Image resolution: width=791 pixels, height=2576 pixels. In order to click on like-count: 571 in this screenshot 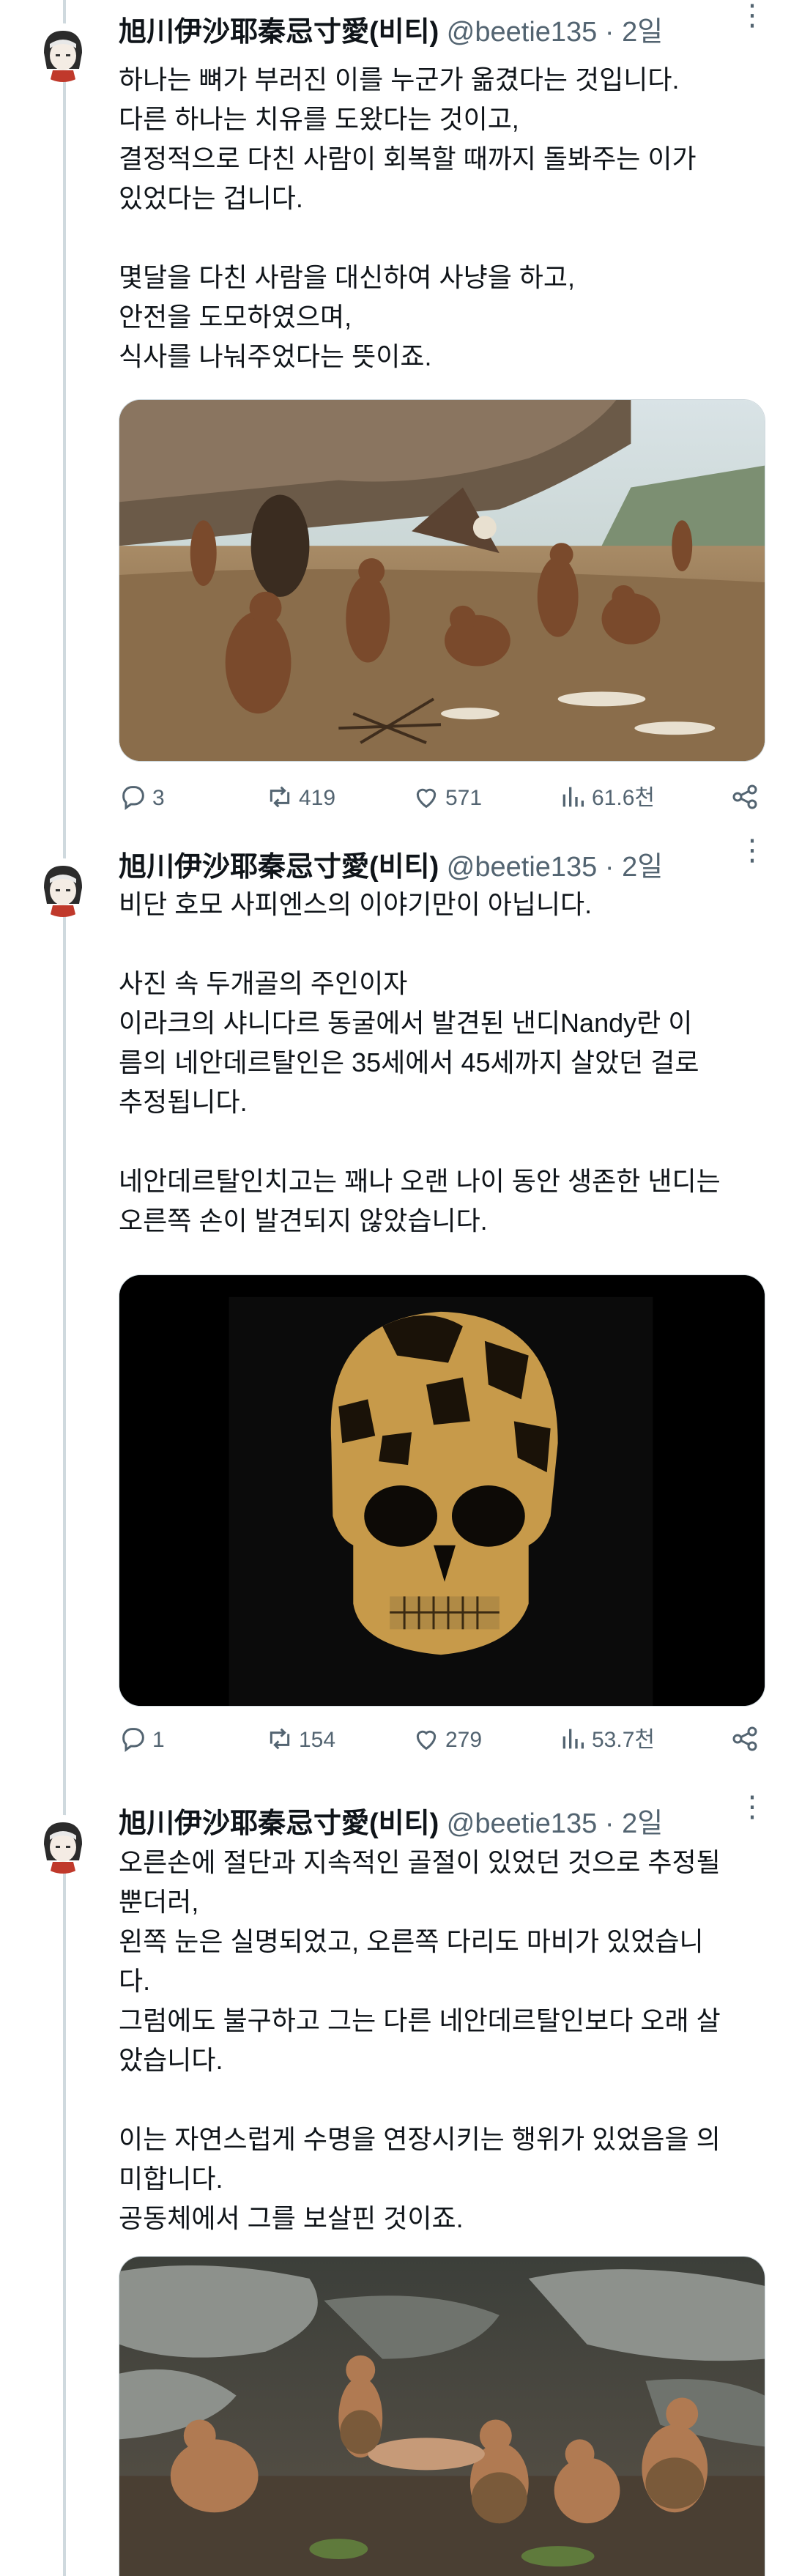, I will do `click(464, 798)`.